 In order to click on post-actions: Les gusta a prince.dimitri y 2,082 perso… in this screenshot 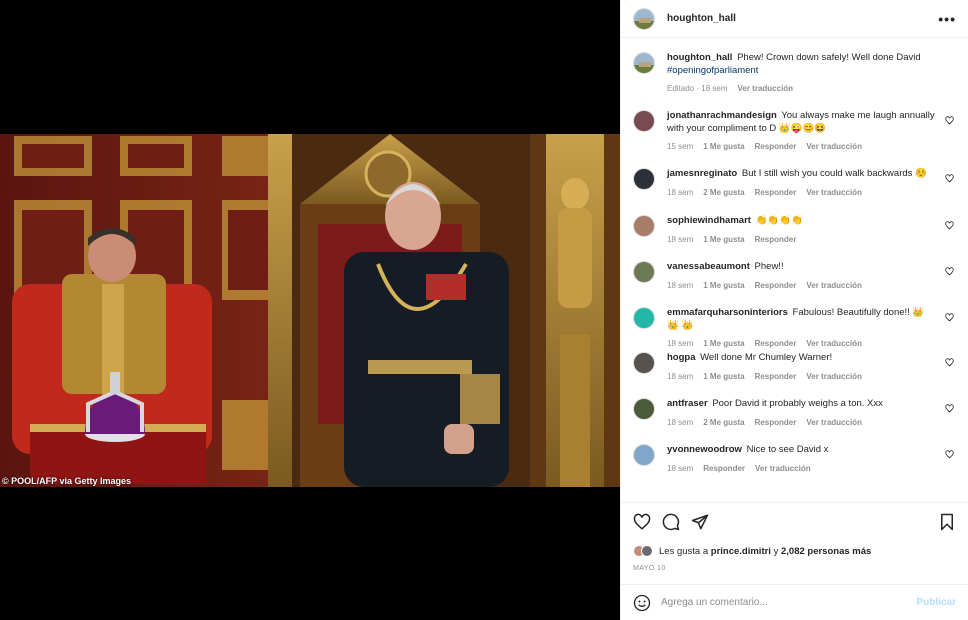, I will do `click(794, 543)`.